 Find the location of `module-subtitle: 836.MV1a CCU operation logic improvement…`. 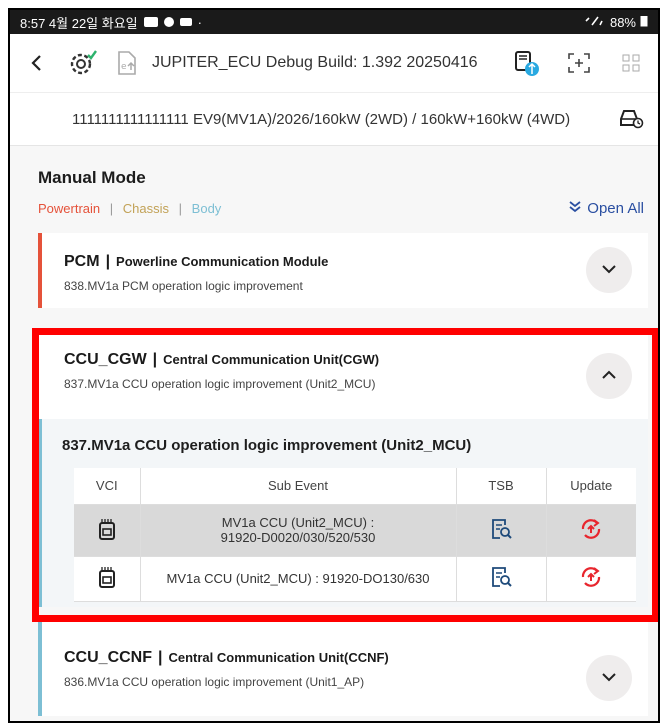

module-subtitle: 836.MV1a CCU operation logic improvement… is located at coordinates (214, 682).